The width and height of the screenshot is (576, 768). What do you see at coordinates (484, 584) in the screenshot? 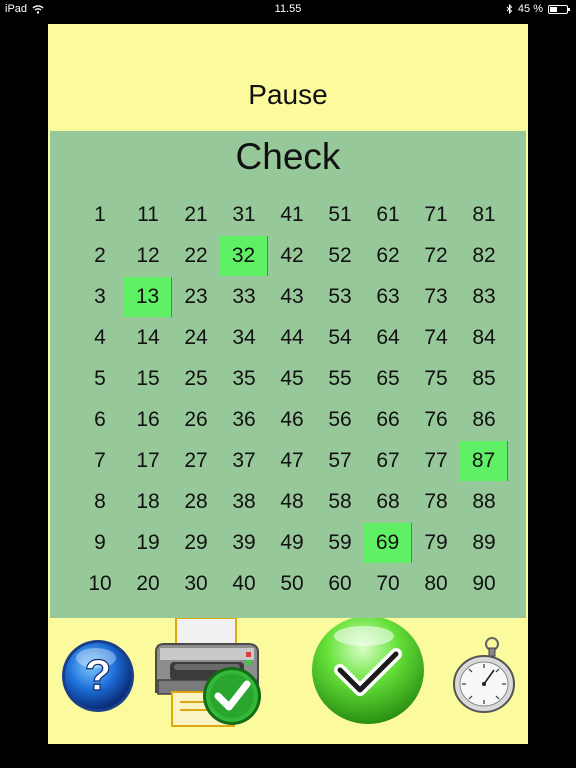
I see `number-cell: 90` at bounding box center [484, 584].